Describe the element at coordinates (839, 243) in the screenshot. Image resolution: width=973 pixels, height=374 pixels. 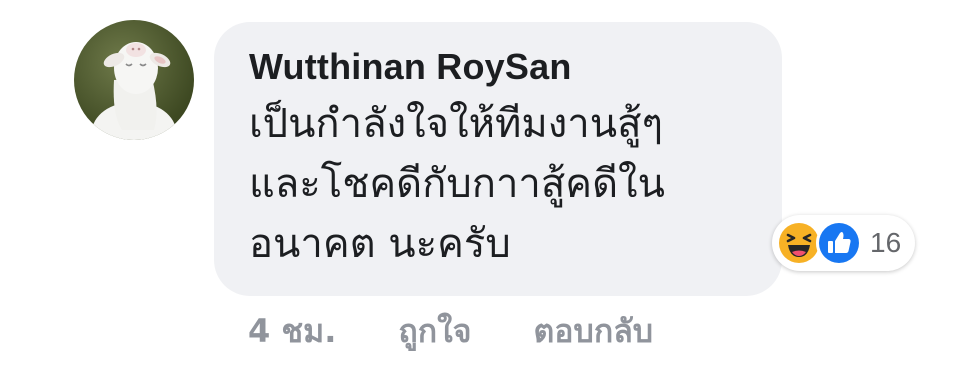
I see `like-thumb-icon` at that location.